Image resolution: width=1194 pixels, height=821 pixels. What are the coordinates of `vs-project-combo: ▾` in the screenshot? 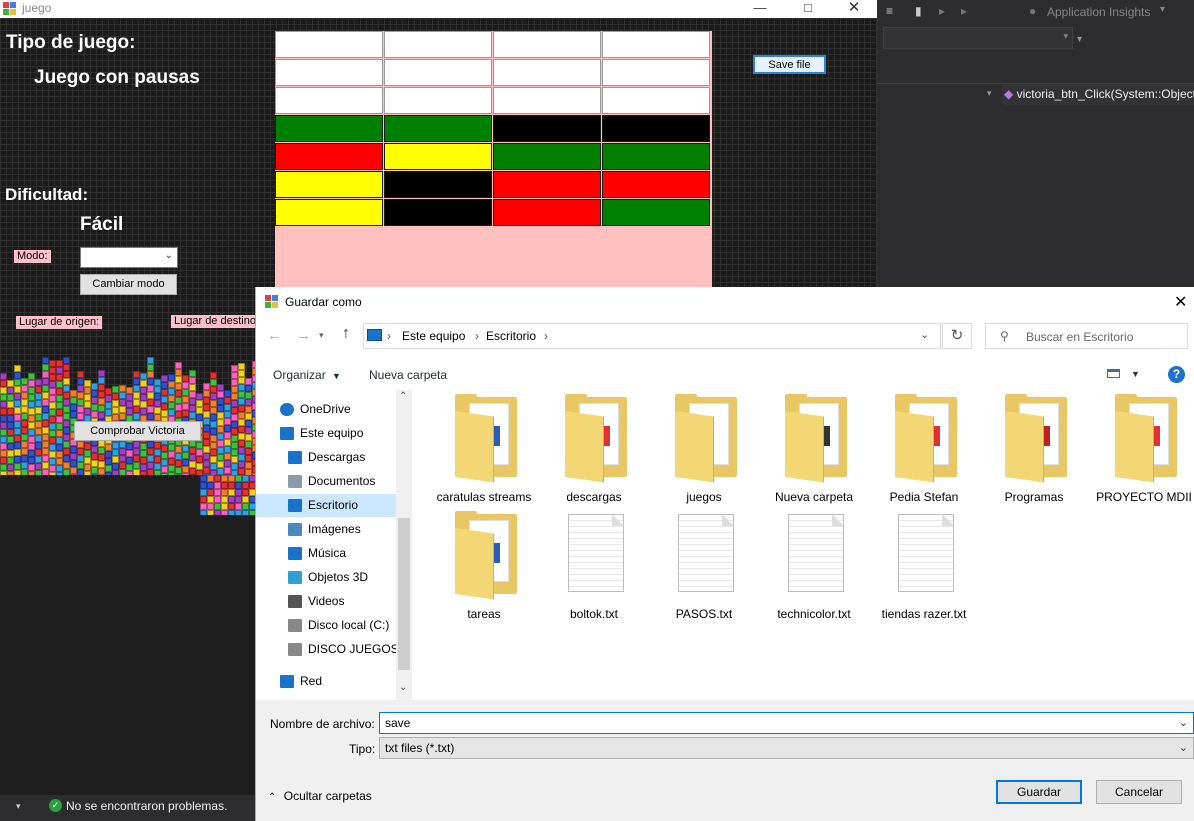 It's located at (978, 38).